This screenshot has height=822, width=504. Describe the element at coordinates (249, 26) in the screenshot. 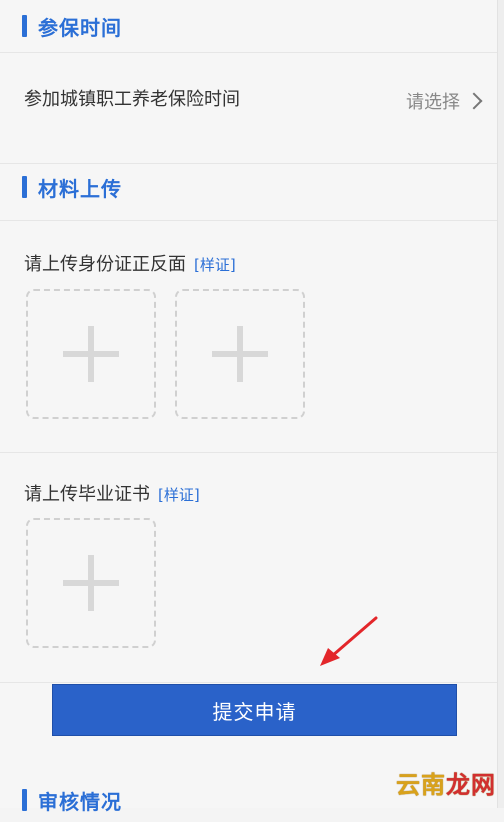

I see `section-header-insurance-time: 参保时间` at that location.